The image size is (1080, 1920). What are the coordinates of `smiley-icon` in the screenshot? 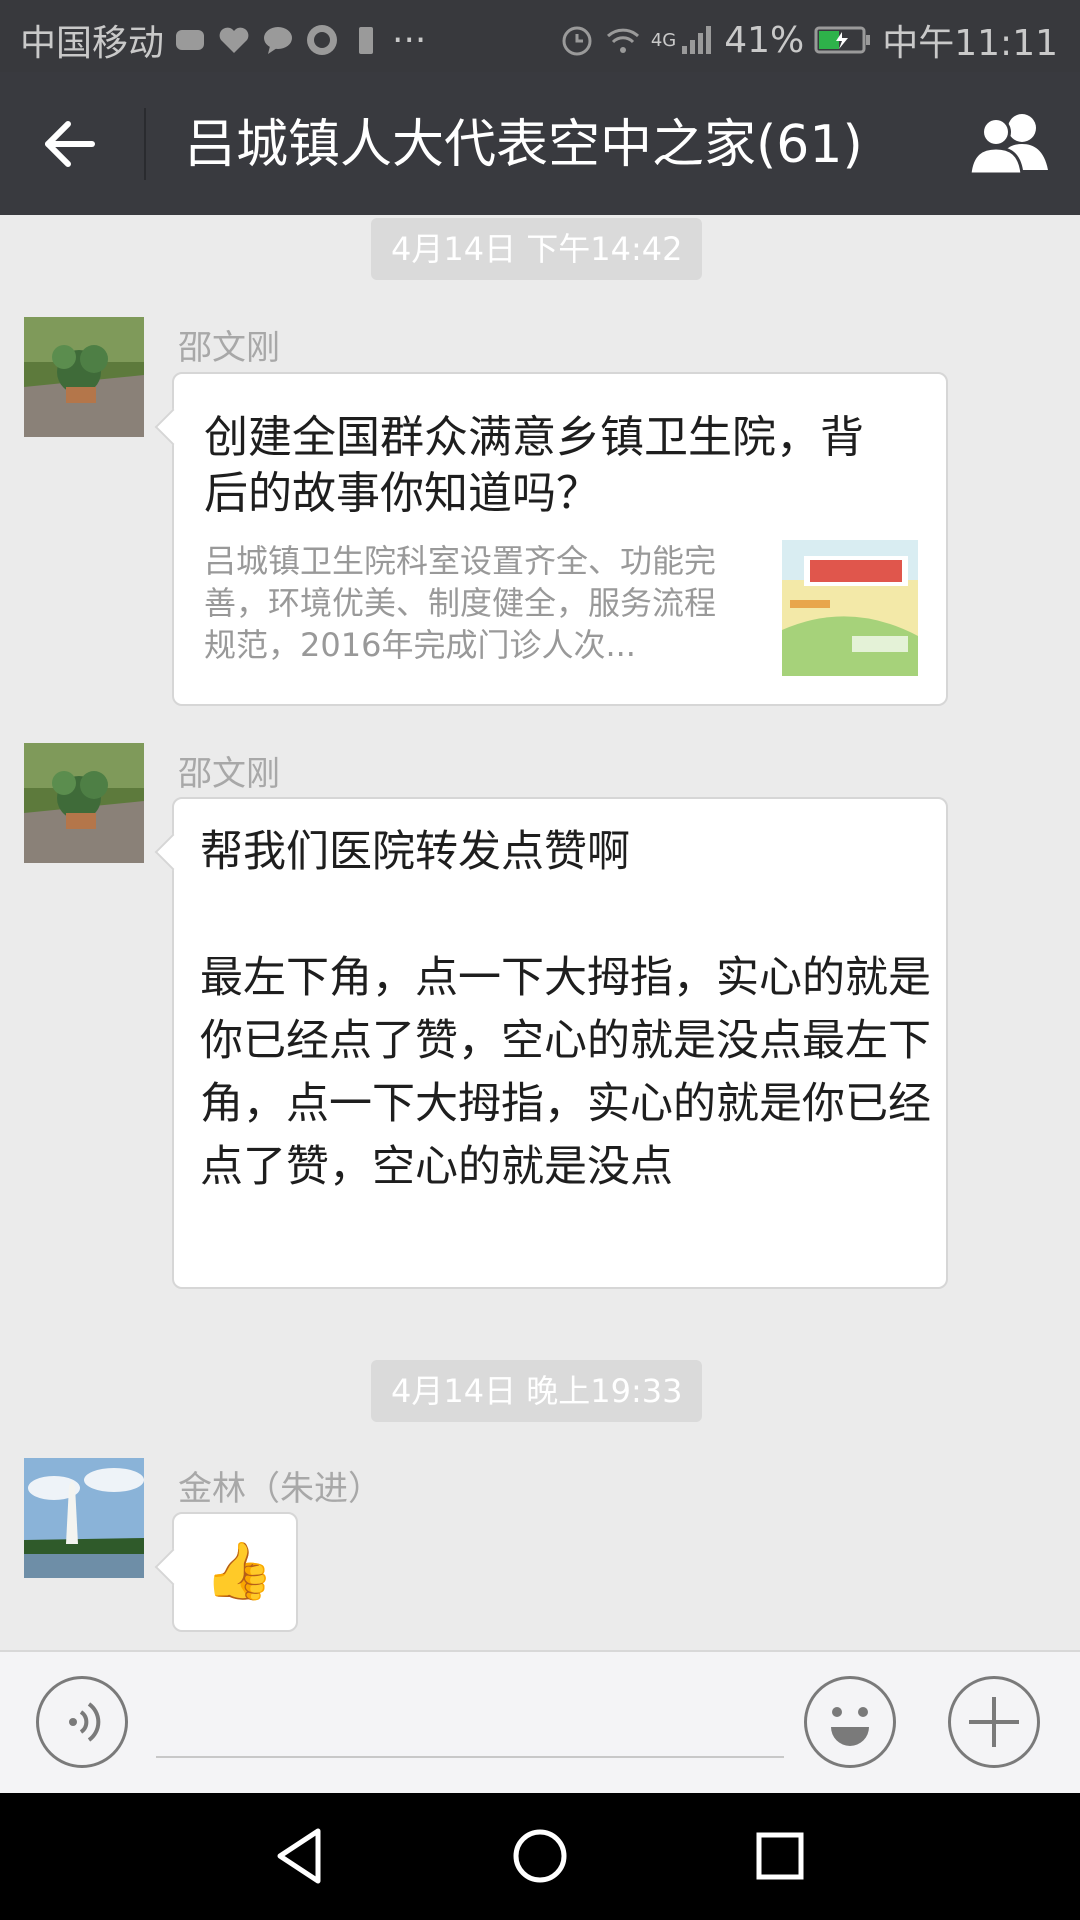 It's located at (850, 1726).